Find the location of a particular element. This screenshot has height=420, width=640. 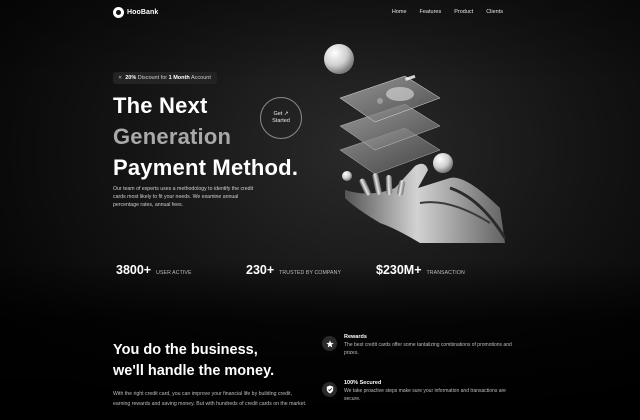

stat-value: 3800+ is located at coordinates (134, 270).